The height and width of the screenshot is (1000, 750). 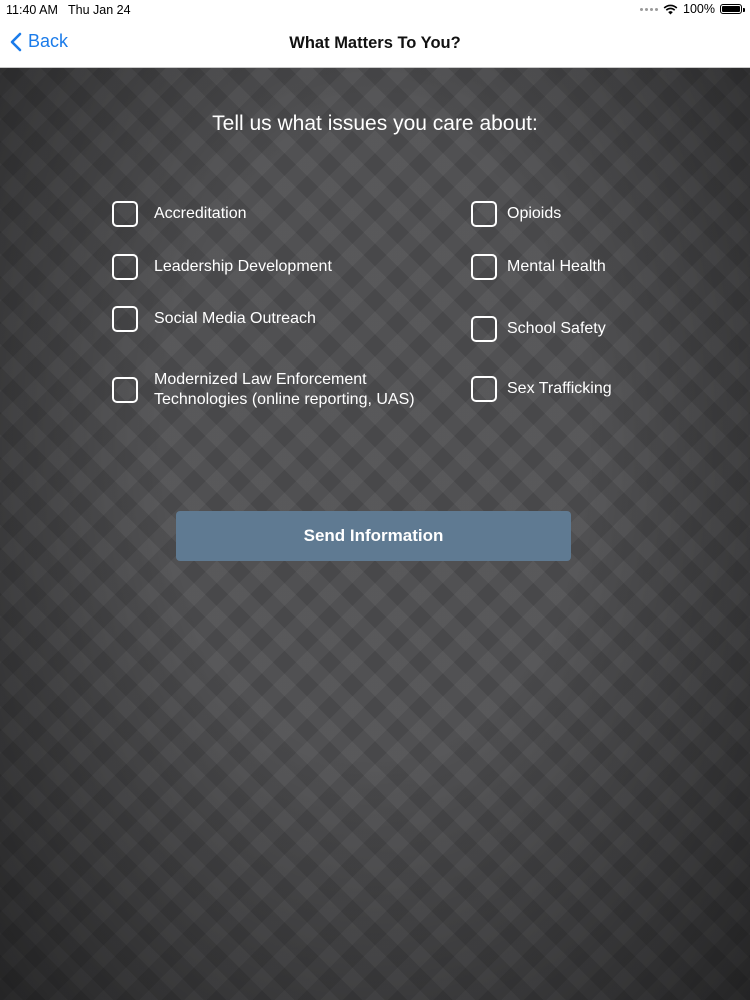 I want to click on option-mental-health: Mental Health, so click(x=538, y=267).